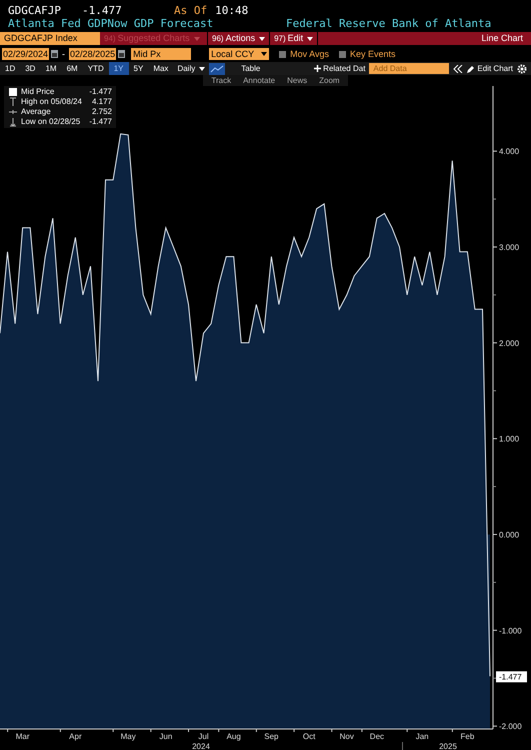 This screenshot has width=531, height=750. I want to click on double-chevron-icon, so click(458, 68).